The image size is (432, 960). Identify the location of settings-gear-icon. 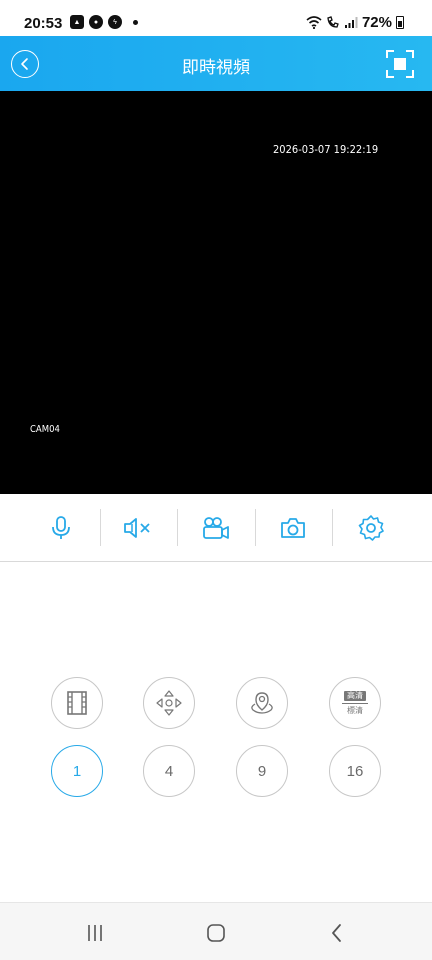
(371, 527).